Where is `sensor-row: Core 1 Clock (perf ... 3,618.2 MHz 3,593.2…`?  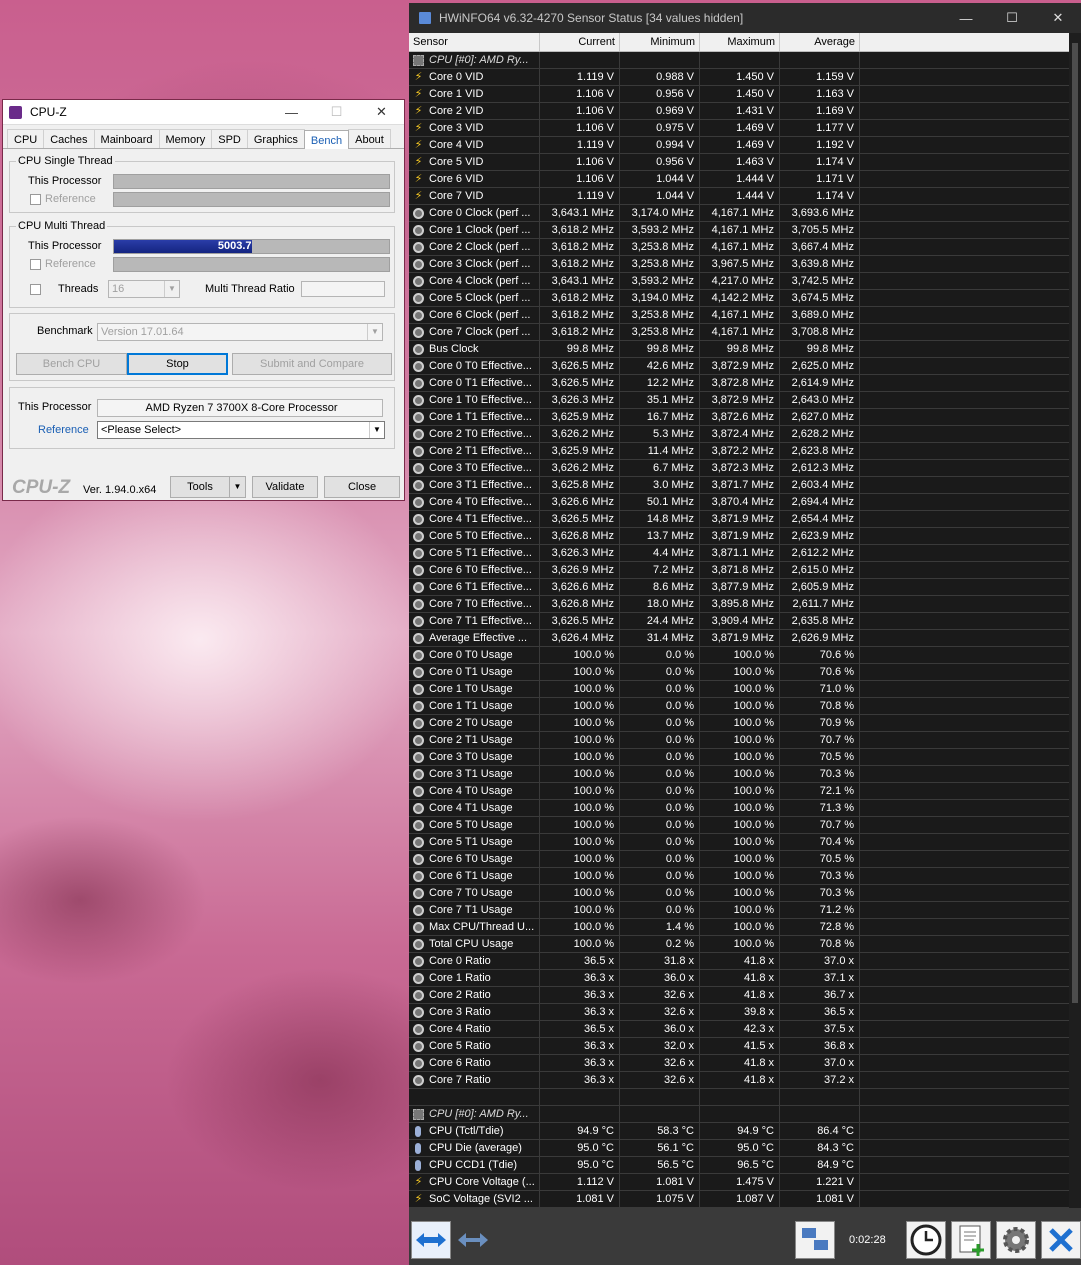 sensor-row: Core 1 Clock (perf ... 3,618.2 MHz 3,593.2… is located at coordinates (739, 230).